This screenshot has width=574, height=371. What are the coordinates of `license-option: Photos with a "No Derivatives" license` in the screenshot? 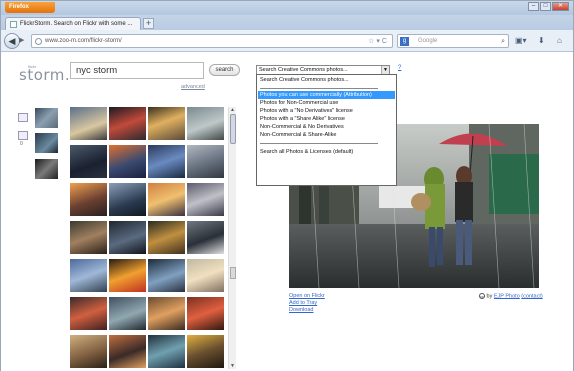 It's located at (326, 111).